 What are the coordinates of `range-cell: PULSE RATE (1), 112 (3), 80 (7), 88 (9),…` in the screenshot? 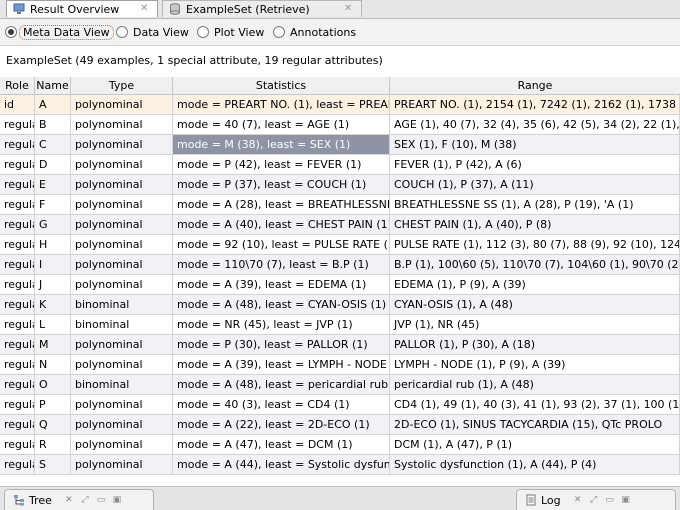 It's located at (535, 245).